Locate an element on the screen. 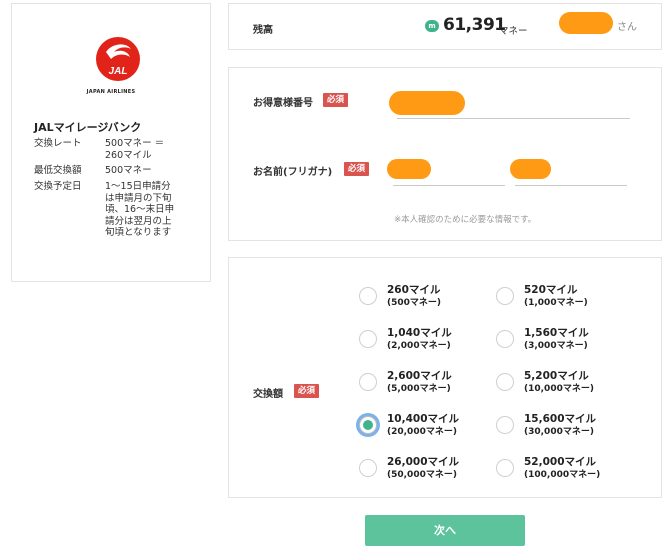 The width and height of the screenshot is (668, 553). amount-option-52000: 52,000マイル (100,000マネー) is located at coordinates (561, 471).